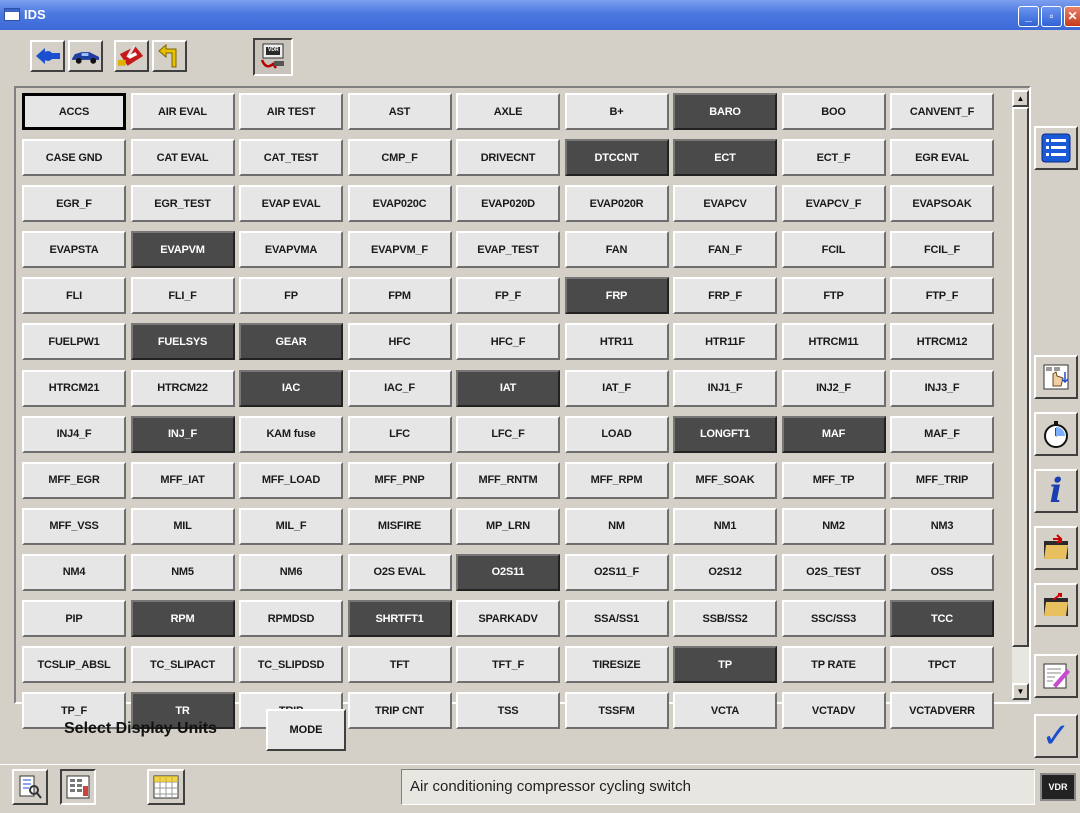 The height and width of the screenshot is (813, 1080). I want to click on pid-button-maf-f: MAF_F, so click(942, 434).